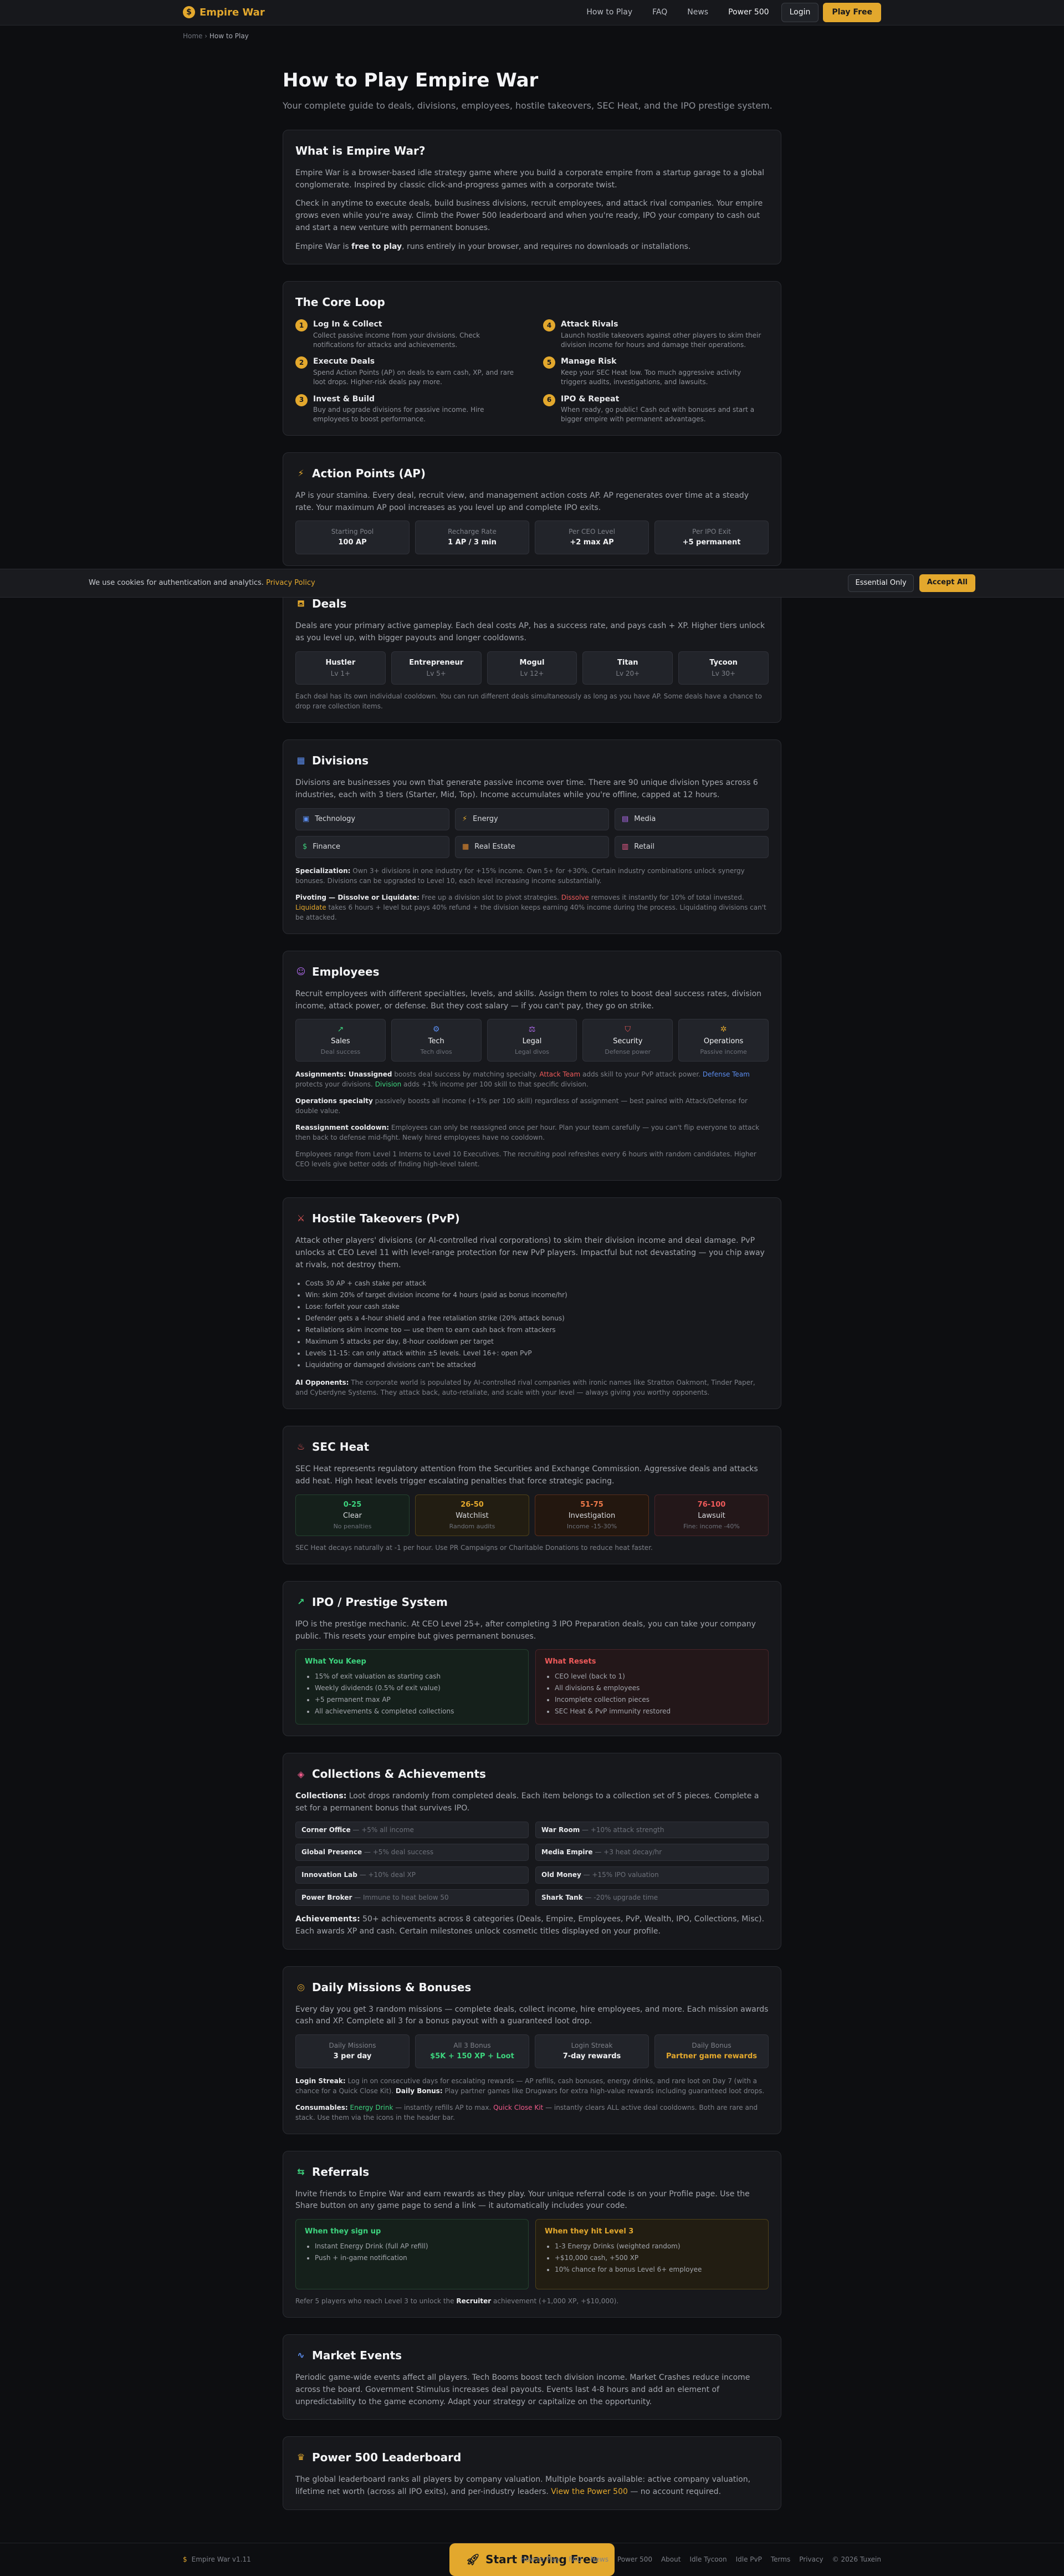 The width and height of the screenshot is (1064, 2576). What do you see at coordinates (310, 907) in the screenshot?
I see `liquidate-text: Liquidate` at bounding box center [310, 907].